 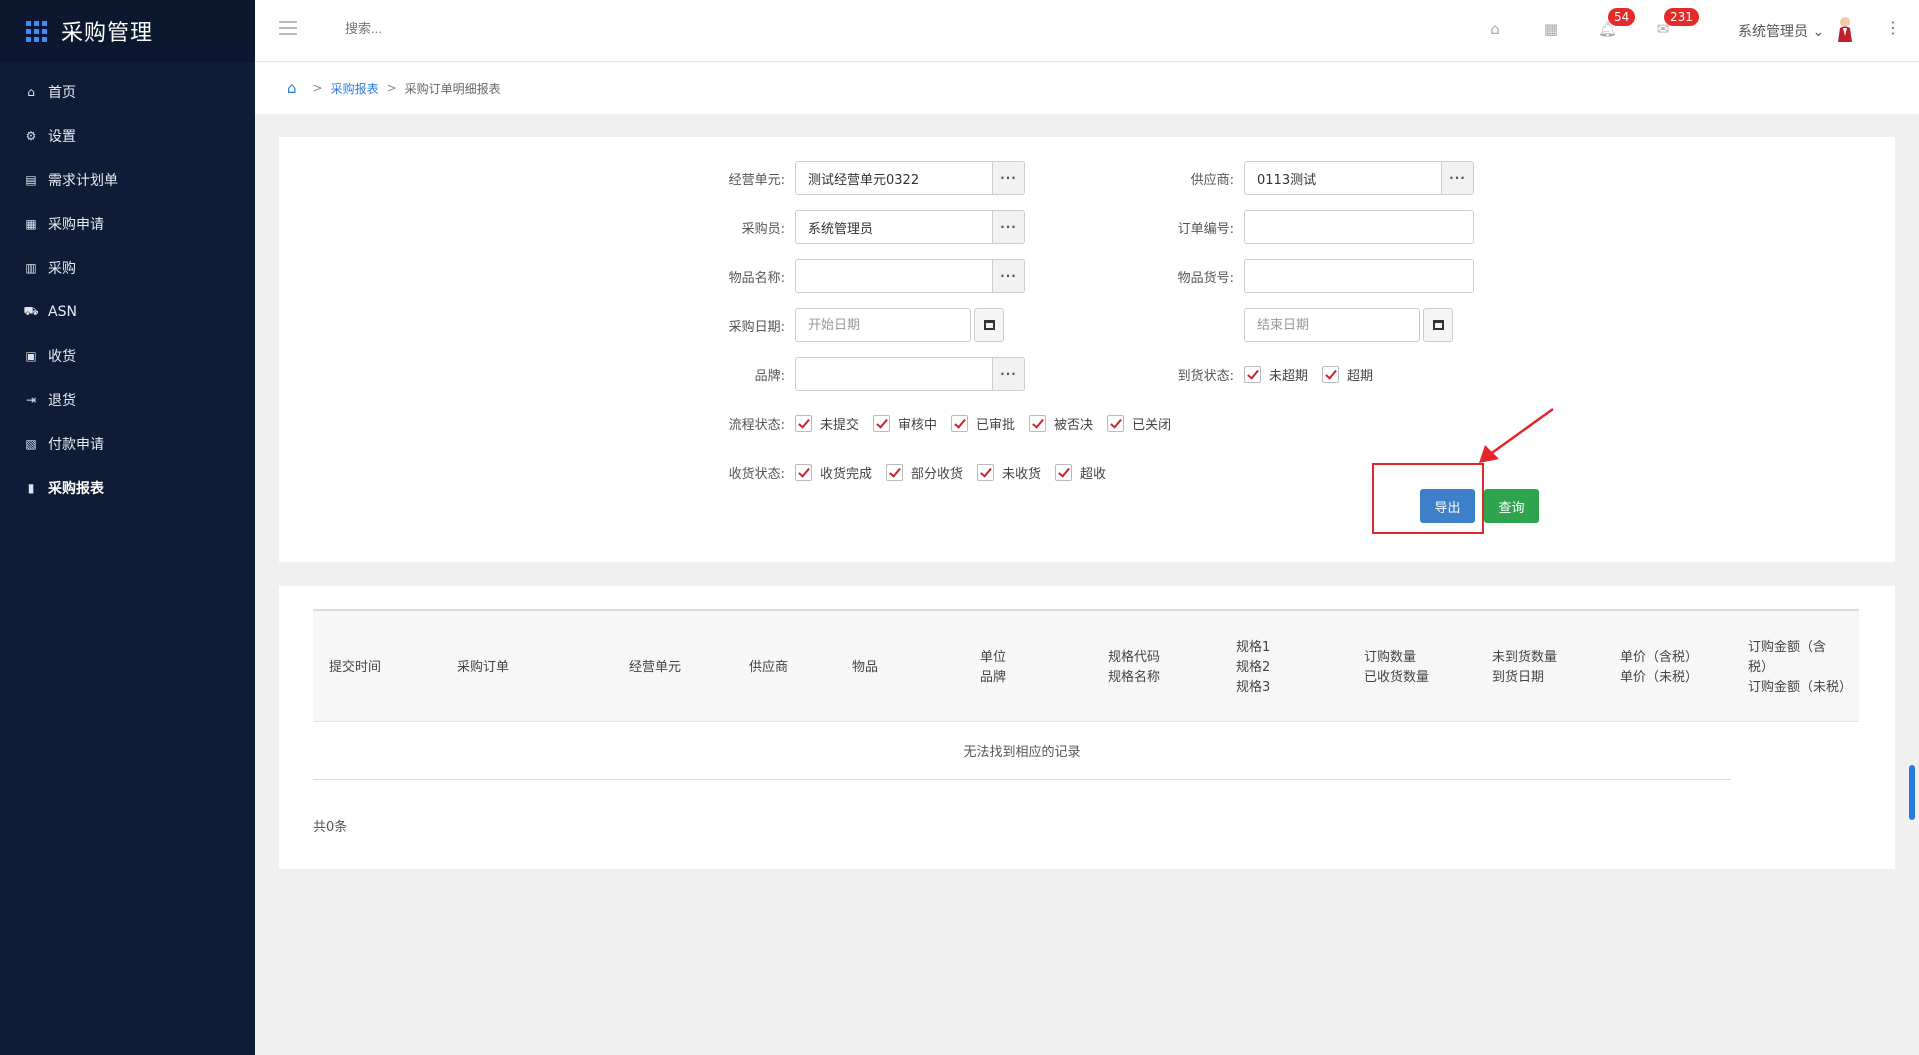 I want to click on sidebar-item-receiving: ▣ 收货, so click(x=127, y=356).